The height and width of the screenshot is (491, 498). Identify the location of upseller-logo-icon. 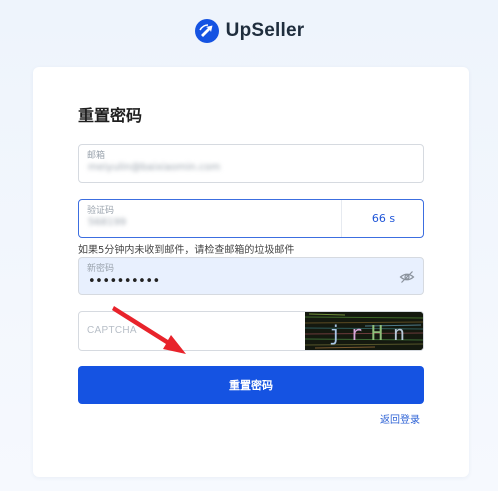
(206, 31).